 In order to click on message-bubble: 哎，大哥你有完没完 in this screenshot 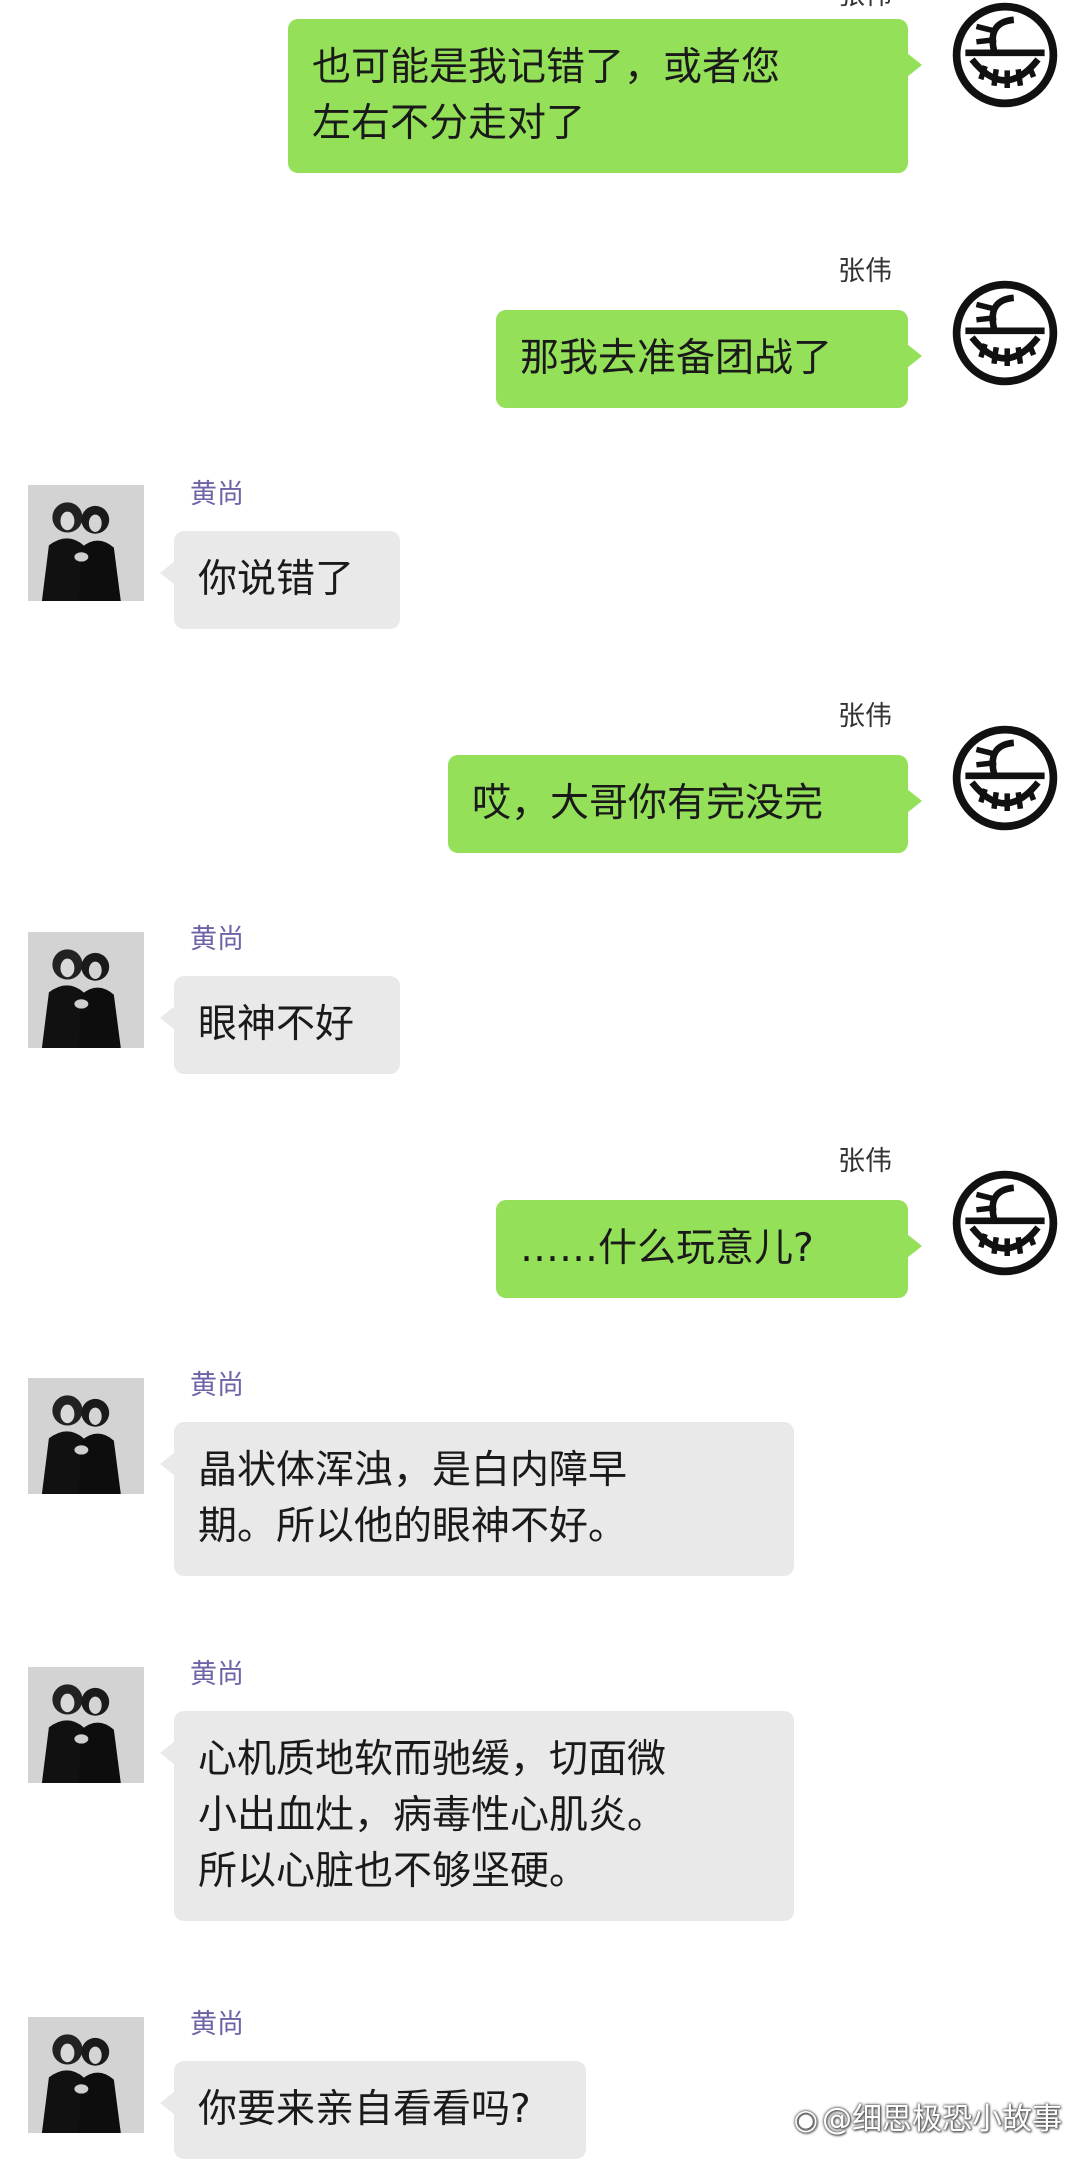, I will do `click(685, 804)`.